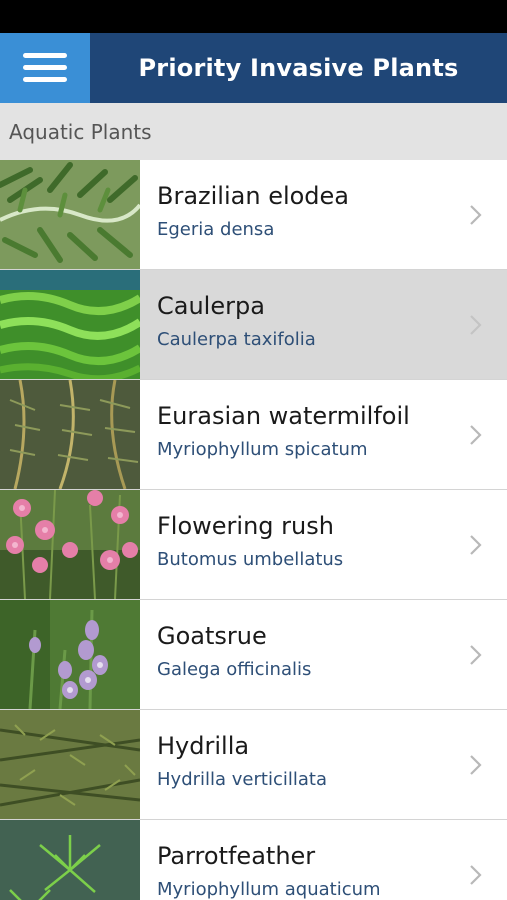 The width and height of the screenshot is (507, 900). What do you see at coordinates (253, 196) in the screenshot?
I see `plant-common-name: Brazilian elodea` at bounding box center [253, 196].